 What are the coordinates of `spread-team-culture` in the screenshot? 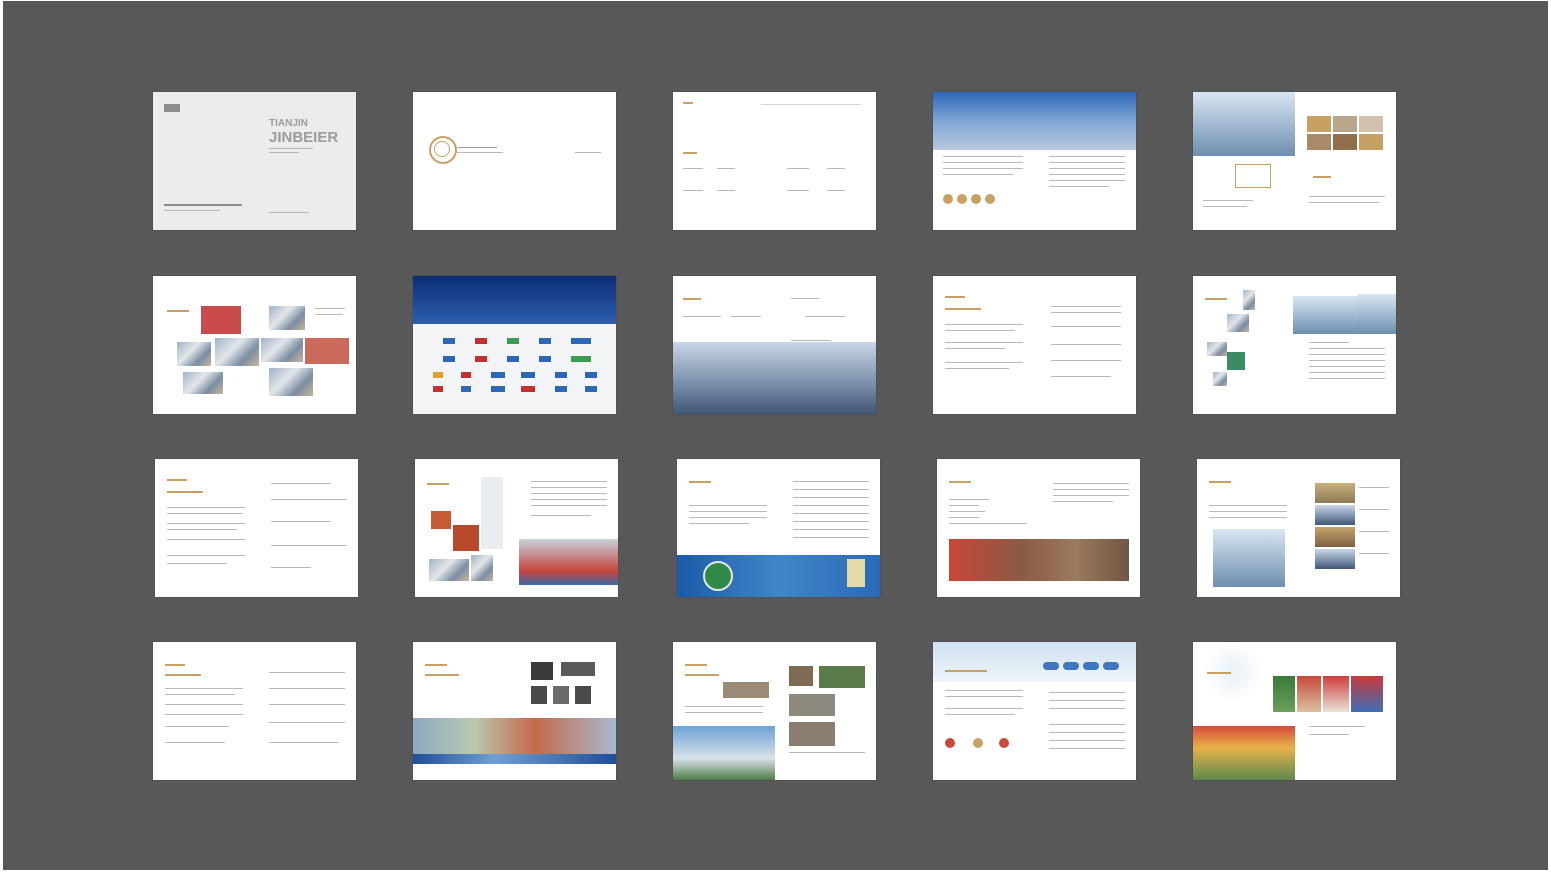 It's located at (1294, 711).